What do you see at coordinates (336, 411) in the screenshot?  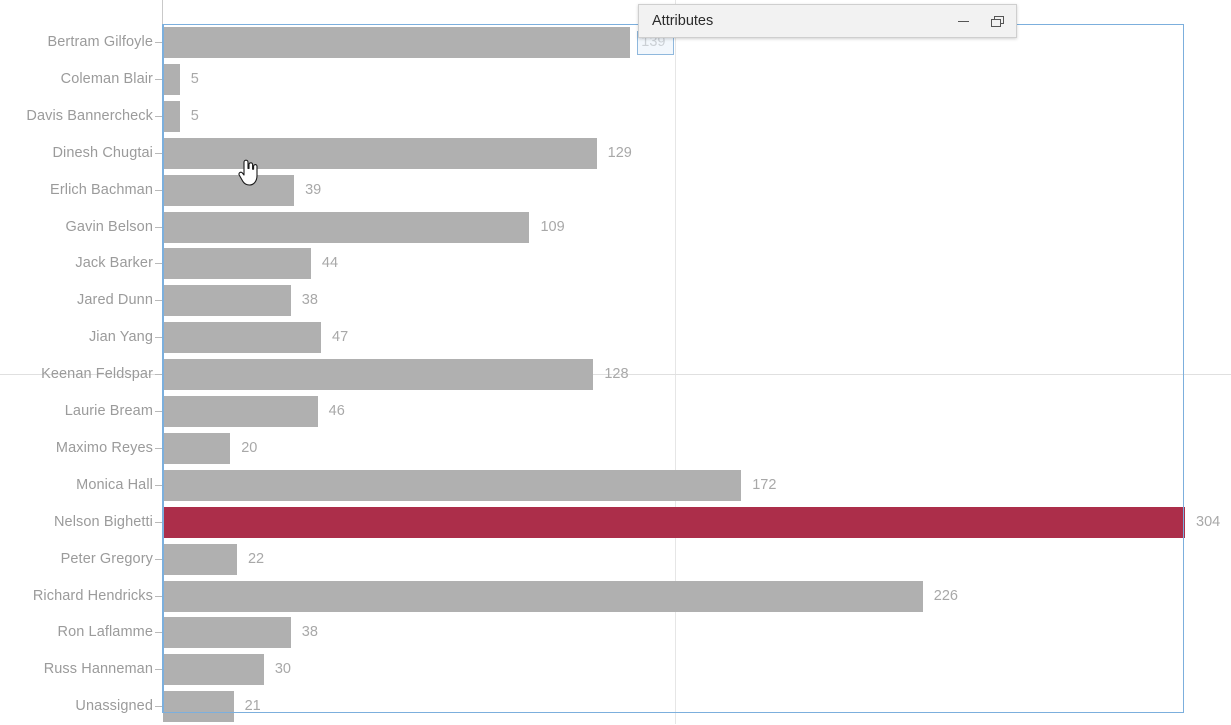 I see `bar-value-label: 46` at bounding box center [336, 411].